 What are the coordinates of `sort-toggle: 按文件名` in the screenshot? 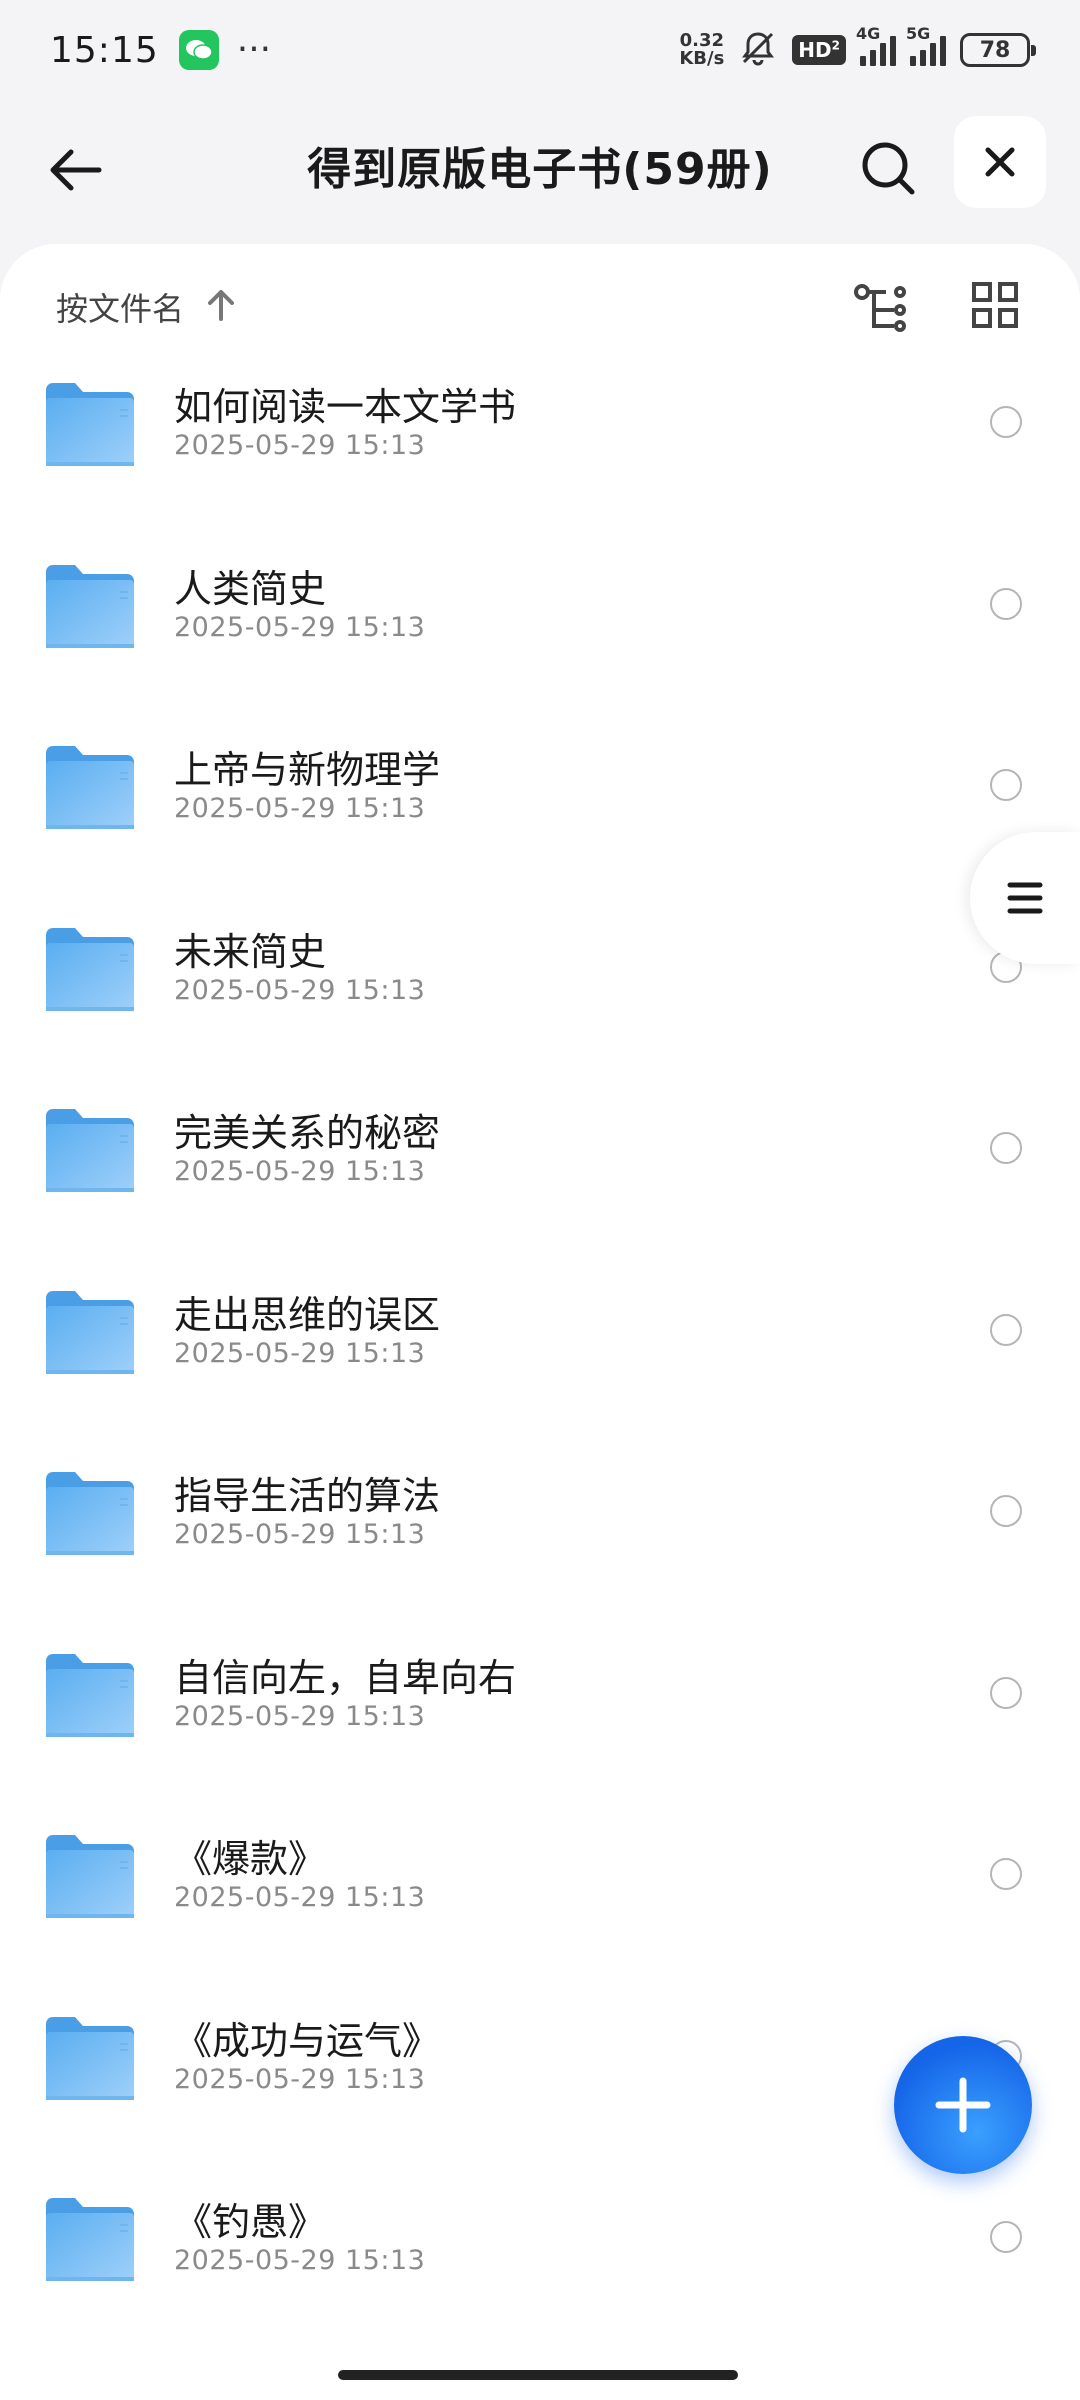 It's located at (146, 307).